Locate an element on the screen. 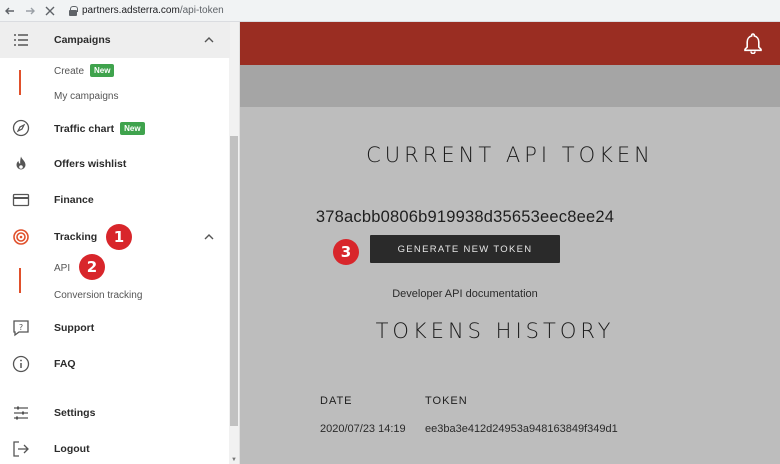  arrow-right-icon is located at coordinates (30, 11).